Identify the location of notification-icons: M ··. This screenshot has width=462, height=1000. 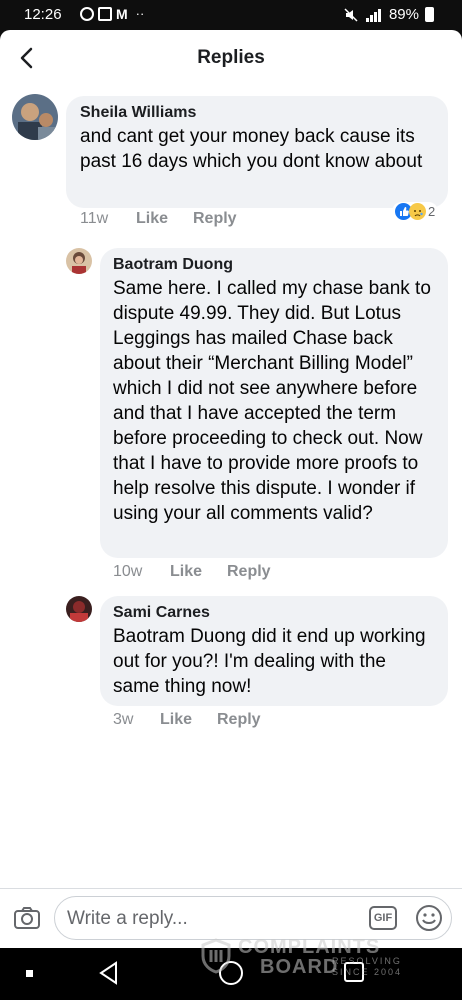
(112, 13).